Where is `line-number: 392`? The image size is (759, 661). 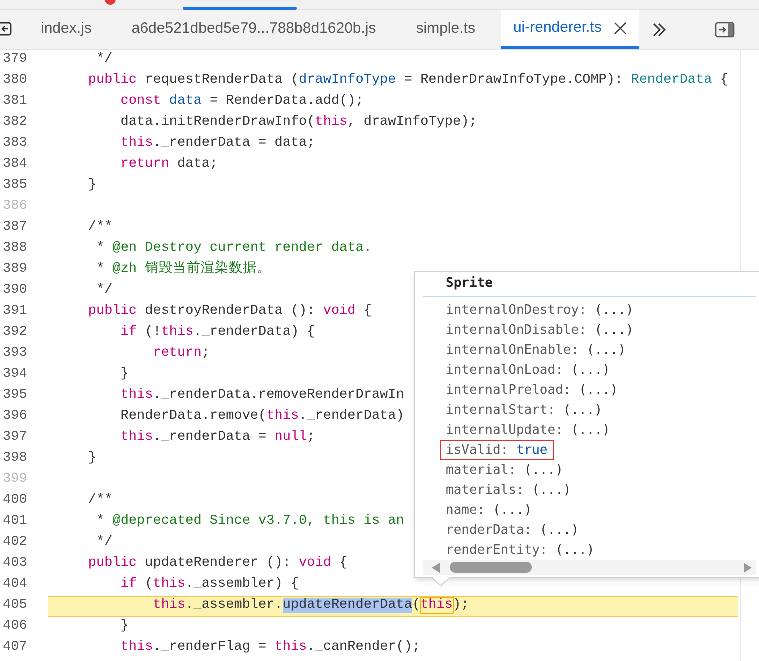 line-number: 392 is located at coordinates (15, 333).